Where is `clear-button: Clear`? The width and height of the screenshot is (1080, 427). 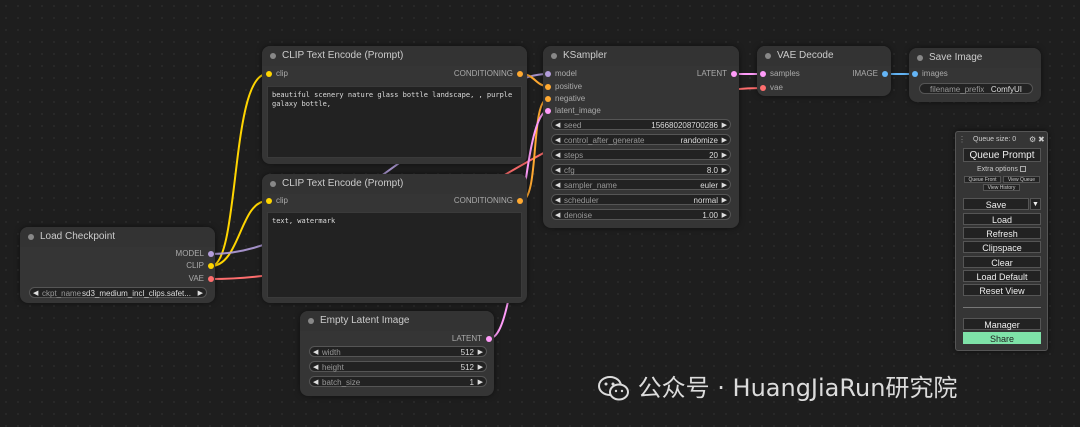
clear-button: Clear is located at coordinates (1002, 262).